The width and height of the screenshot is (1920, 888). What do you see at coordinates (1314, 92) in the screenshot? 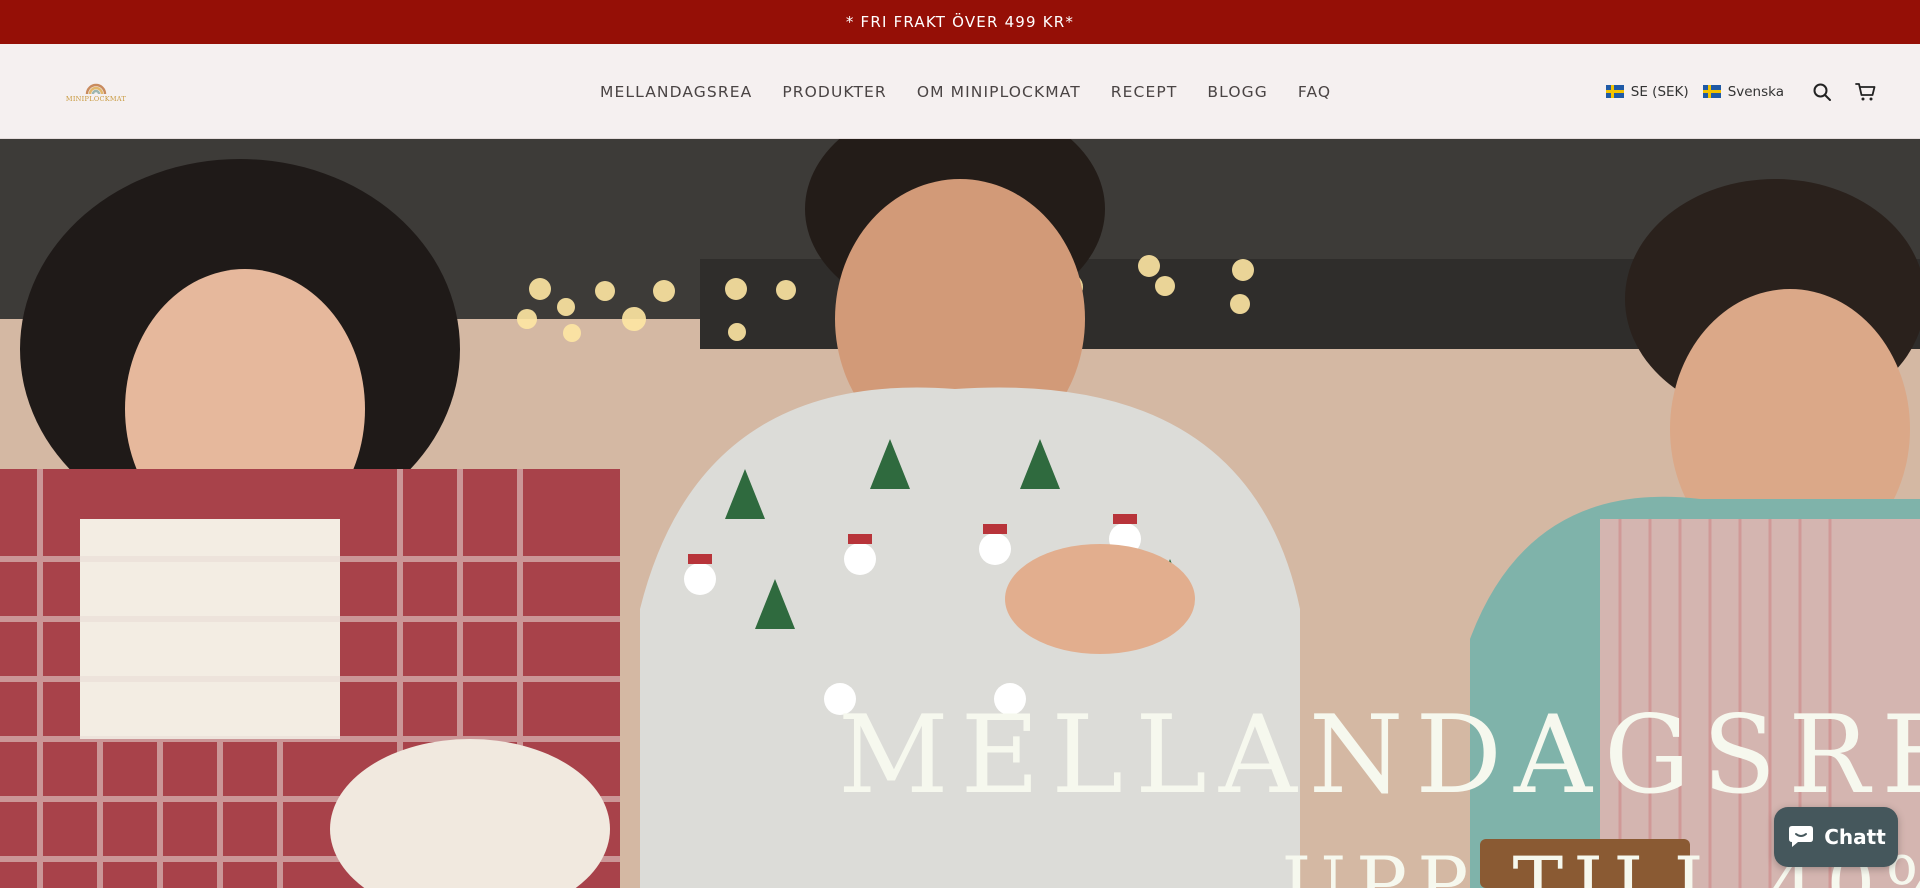
I see `nav-item-faq: FAQ` at bounding box center [1314, 92].